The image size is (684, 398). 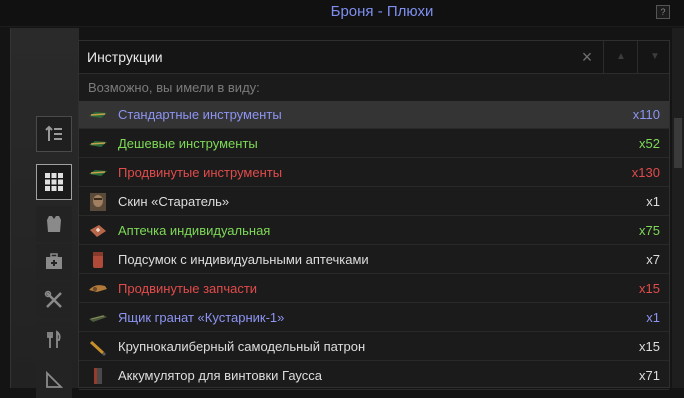 What do you see at coordinates (663, 12) in the screenshot?
I see `help-button: ?` at bounding box center [663, 12].